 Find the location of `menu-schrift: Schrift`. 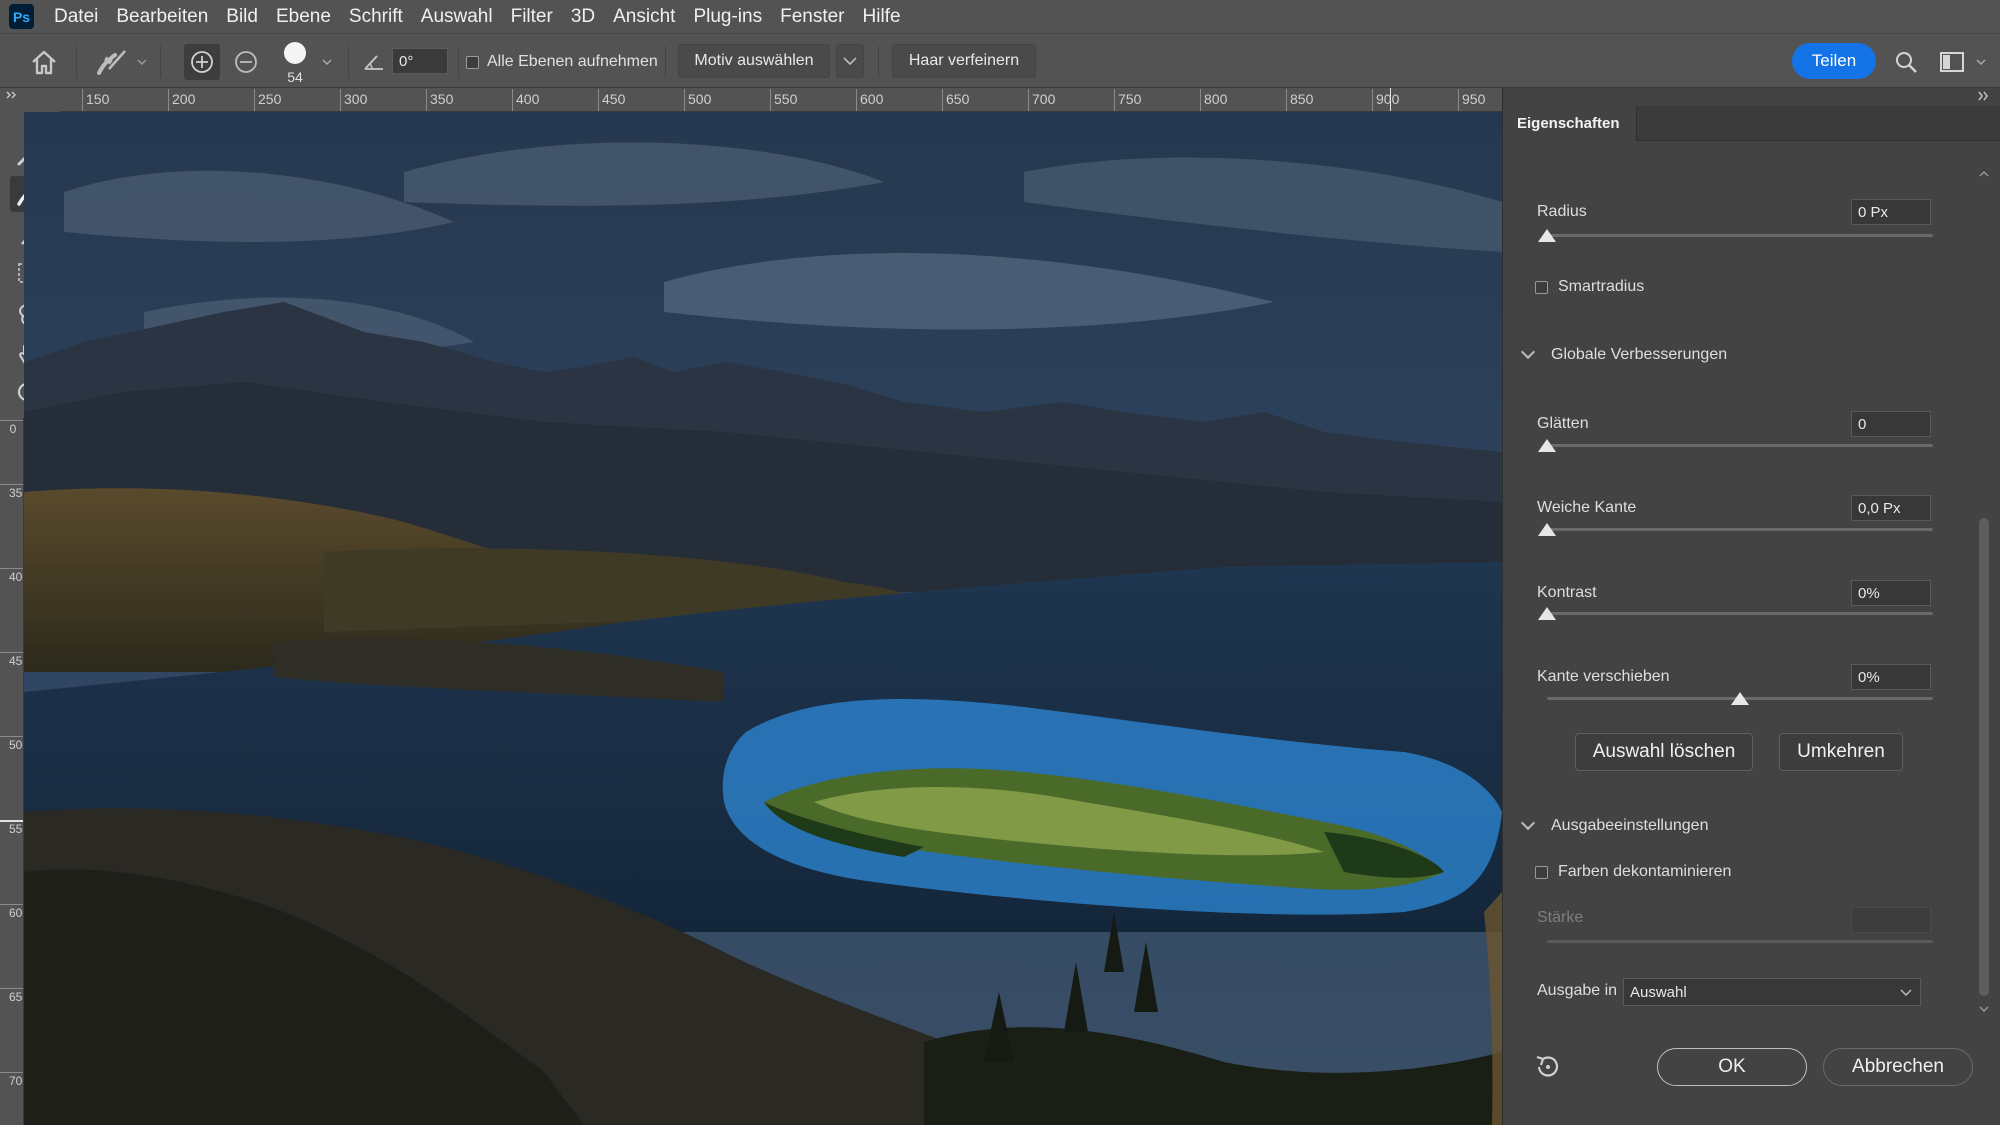

menu-schrift: Schrift is located at coordinates (376, 17).